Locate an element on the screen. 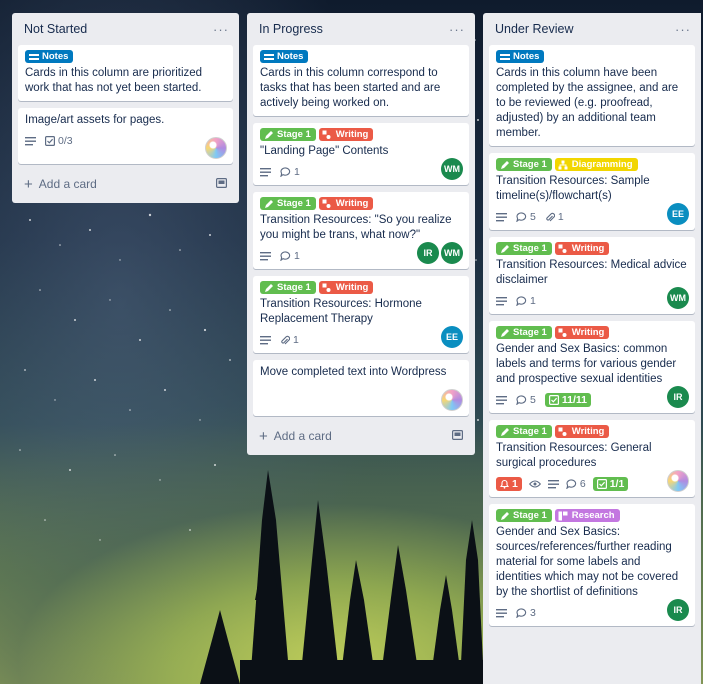  label-text: Notes is located at coordinates (526, 56).